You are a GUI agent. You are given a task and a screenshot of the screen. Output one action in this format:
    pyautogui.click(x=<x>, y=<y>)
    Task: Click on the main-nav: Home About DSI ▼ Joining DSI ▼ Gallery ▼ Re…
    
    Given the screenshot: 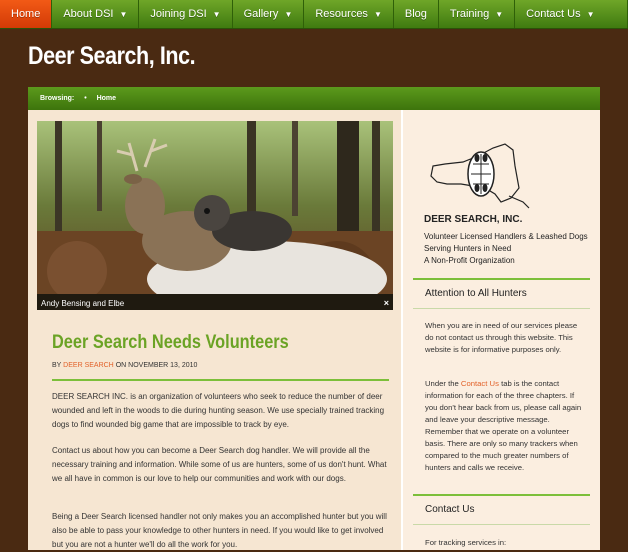 What is the action you would take?
    pyautogui.click(x=314, y=14)
    